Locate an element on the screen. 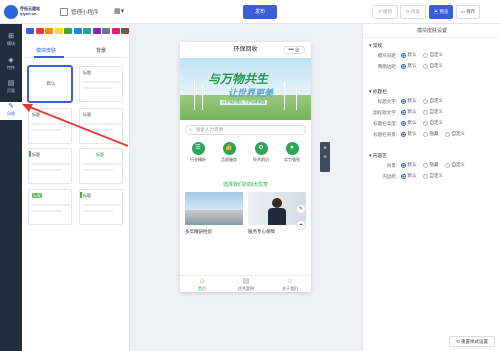  edit-tool-icon: ✎ is located at coordinates (301, 209).